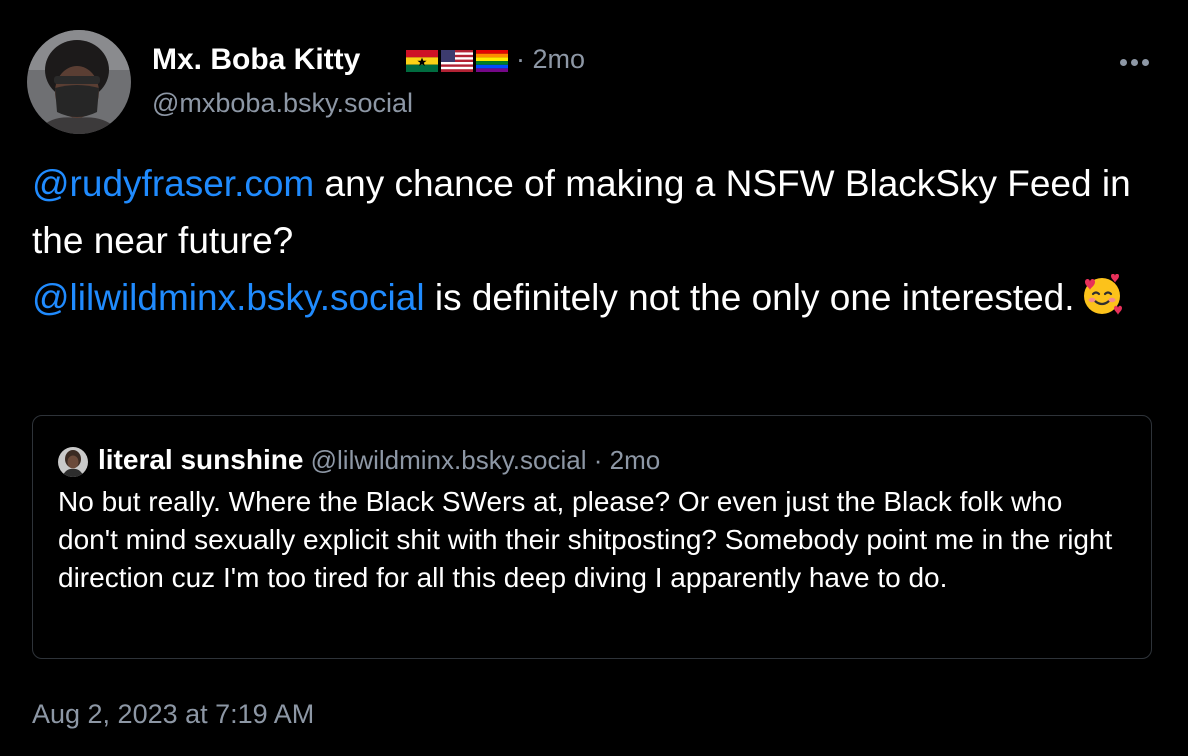  I want to click on post-timestamp: Aug 2, 2023 at 7:19 AM, so click(173, 714).